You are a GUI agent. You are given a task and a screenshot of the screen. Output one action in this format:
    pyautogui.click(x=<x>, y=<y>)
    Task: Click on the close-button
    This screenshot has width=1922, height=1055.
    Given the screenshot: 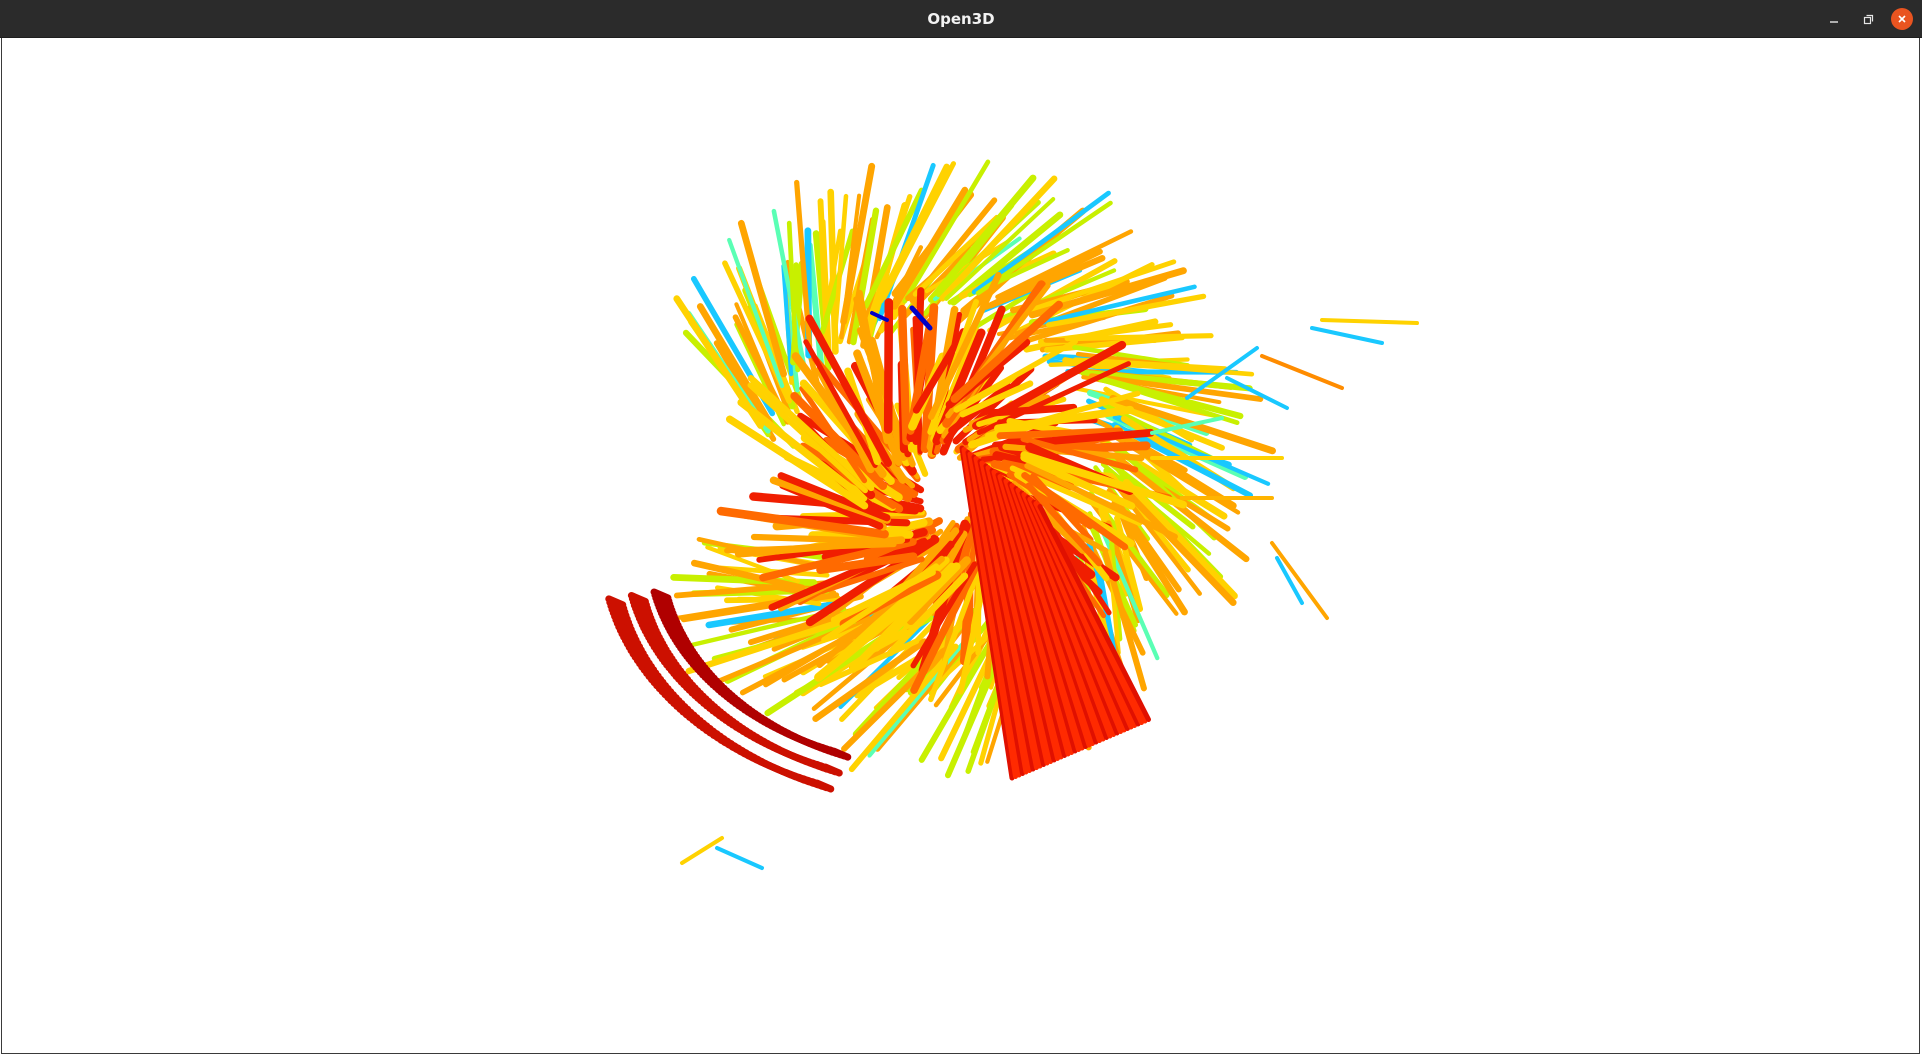 What is the action you would take?
    pyautogui.click(x=1902, y=19)
    